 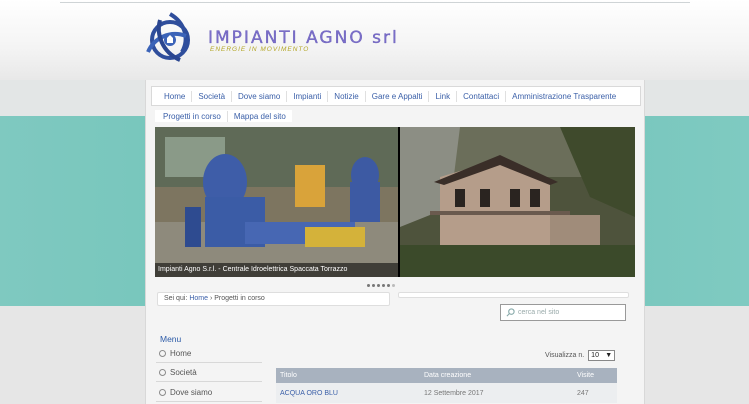 I want to click on breadcrumb-home-link: Home, so click(x=198, y=298).